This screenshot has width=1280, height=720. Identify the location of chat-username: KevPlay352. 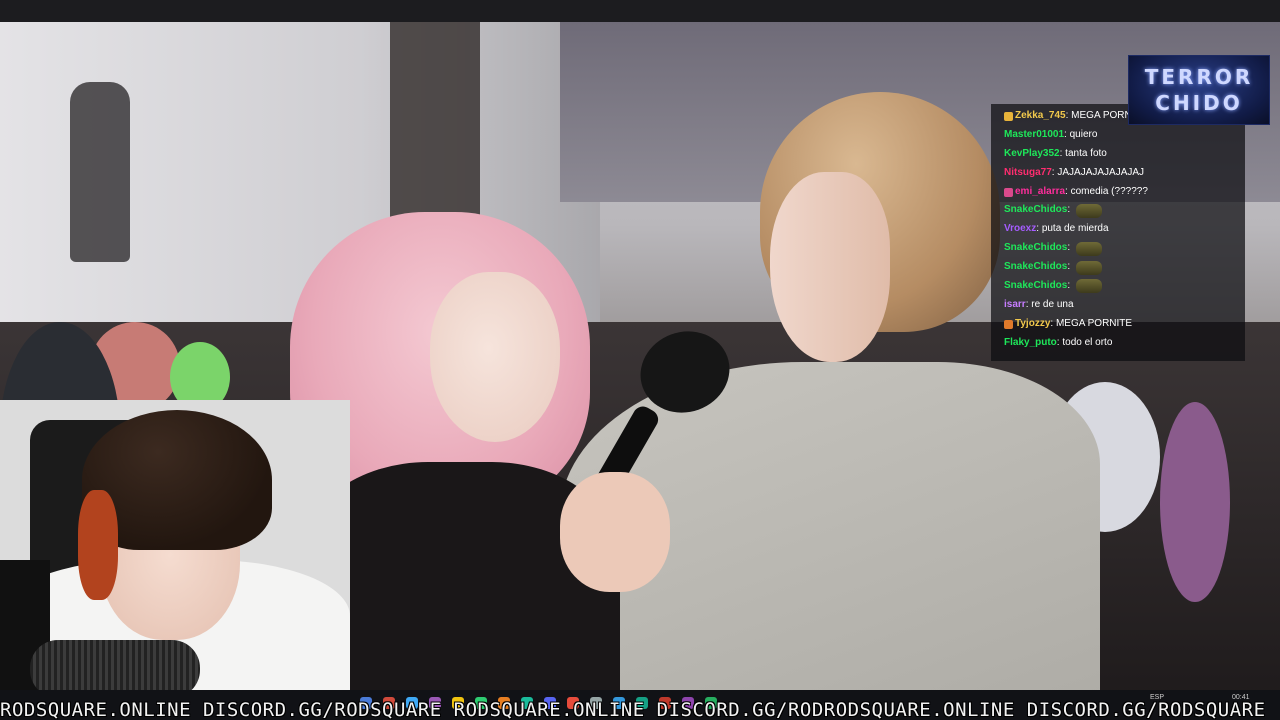
(1032, 154).